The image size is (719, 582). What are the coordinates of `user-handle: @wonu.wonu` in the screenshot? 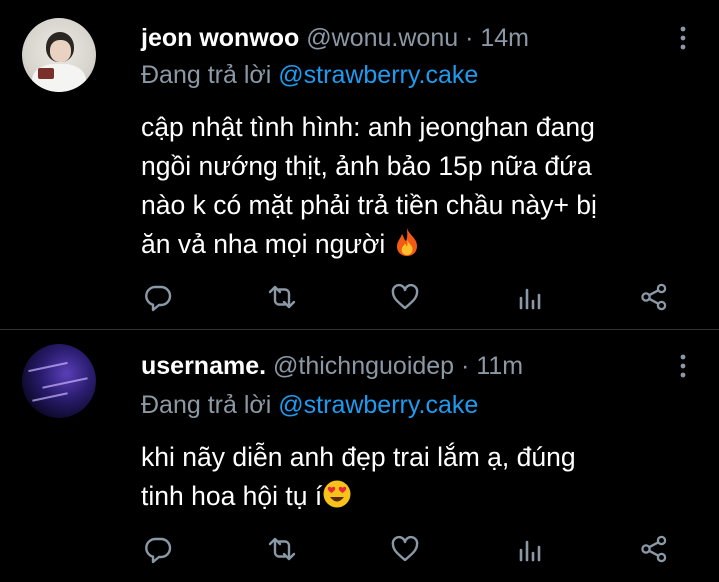 It's located at (382, 38).